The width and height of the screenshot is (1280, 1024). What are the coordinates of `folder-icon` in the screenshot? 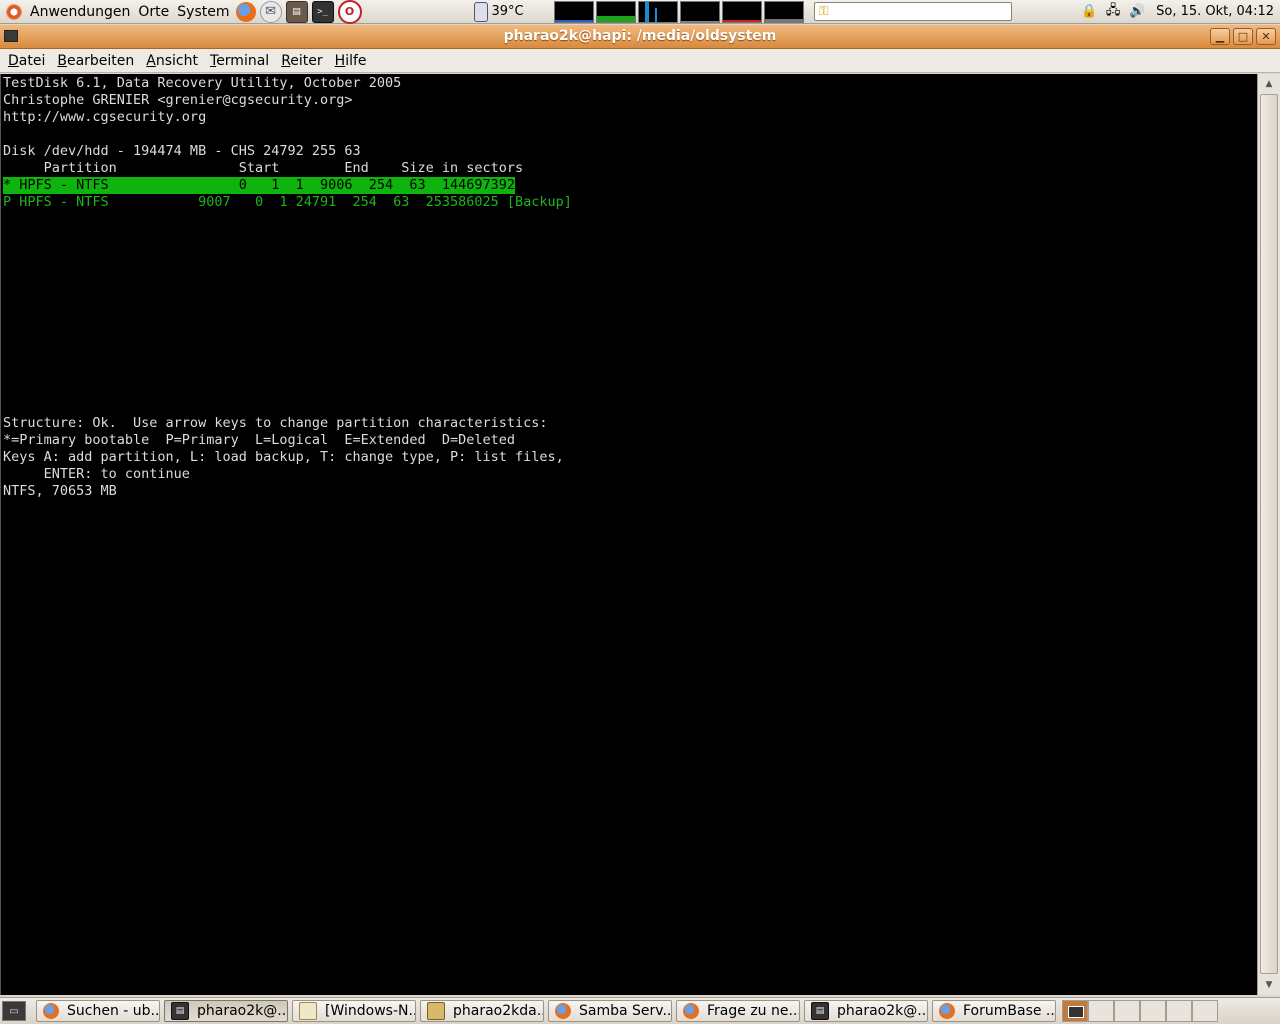 It's located at (308, 1011).